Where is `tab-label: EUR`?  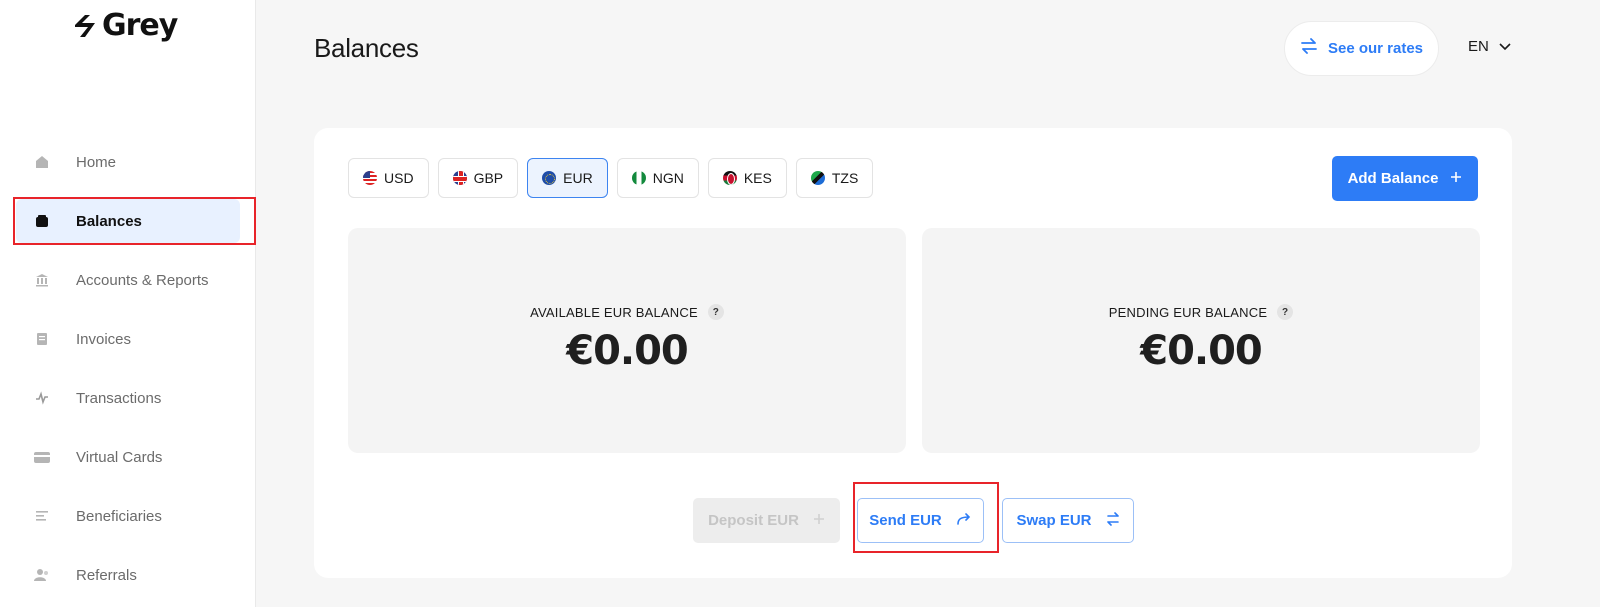 tab-label: EUR is located at coordinates (578, 178).